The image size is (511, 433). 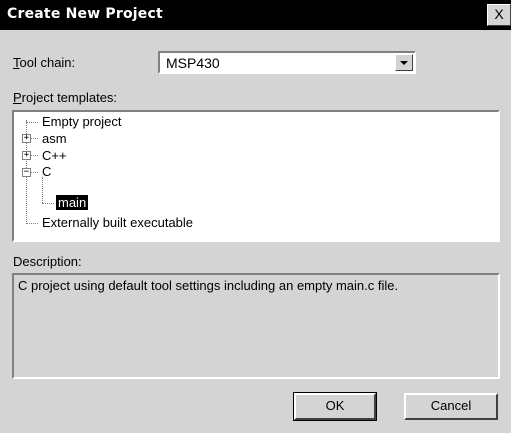 I want to click on description-label: Description:, so click(x=47, y=261).